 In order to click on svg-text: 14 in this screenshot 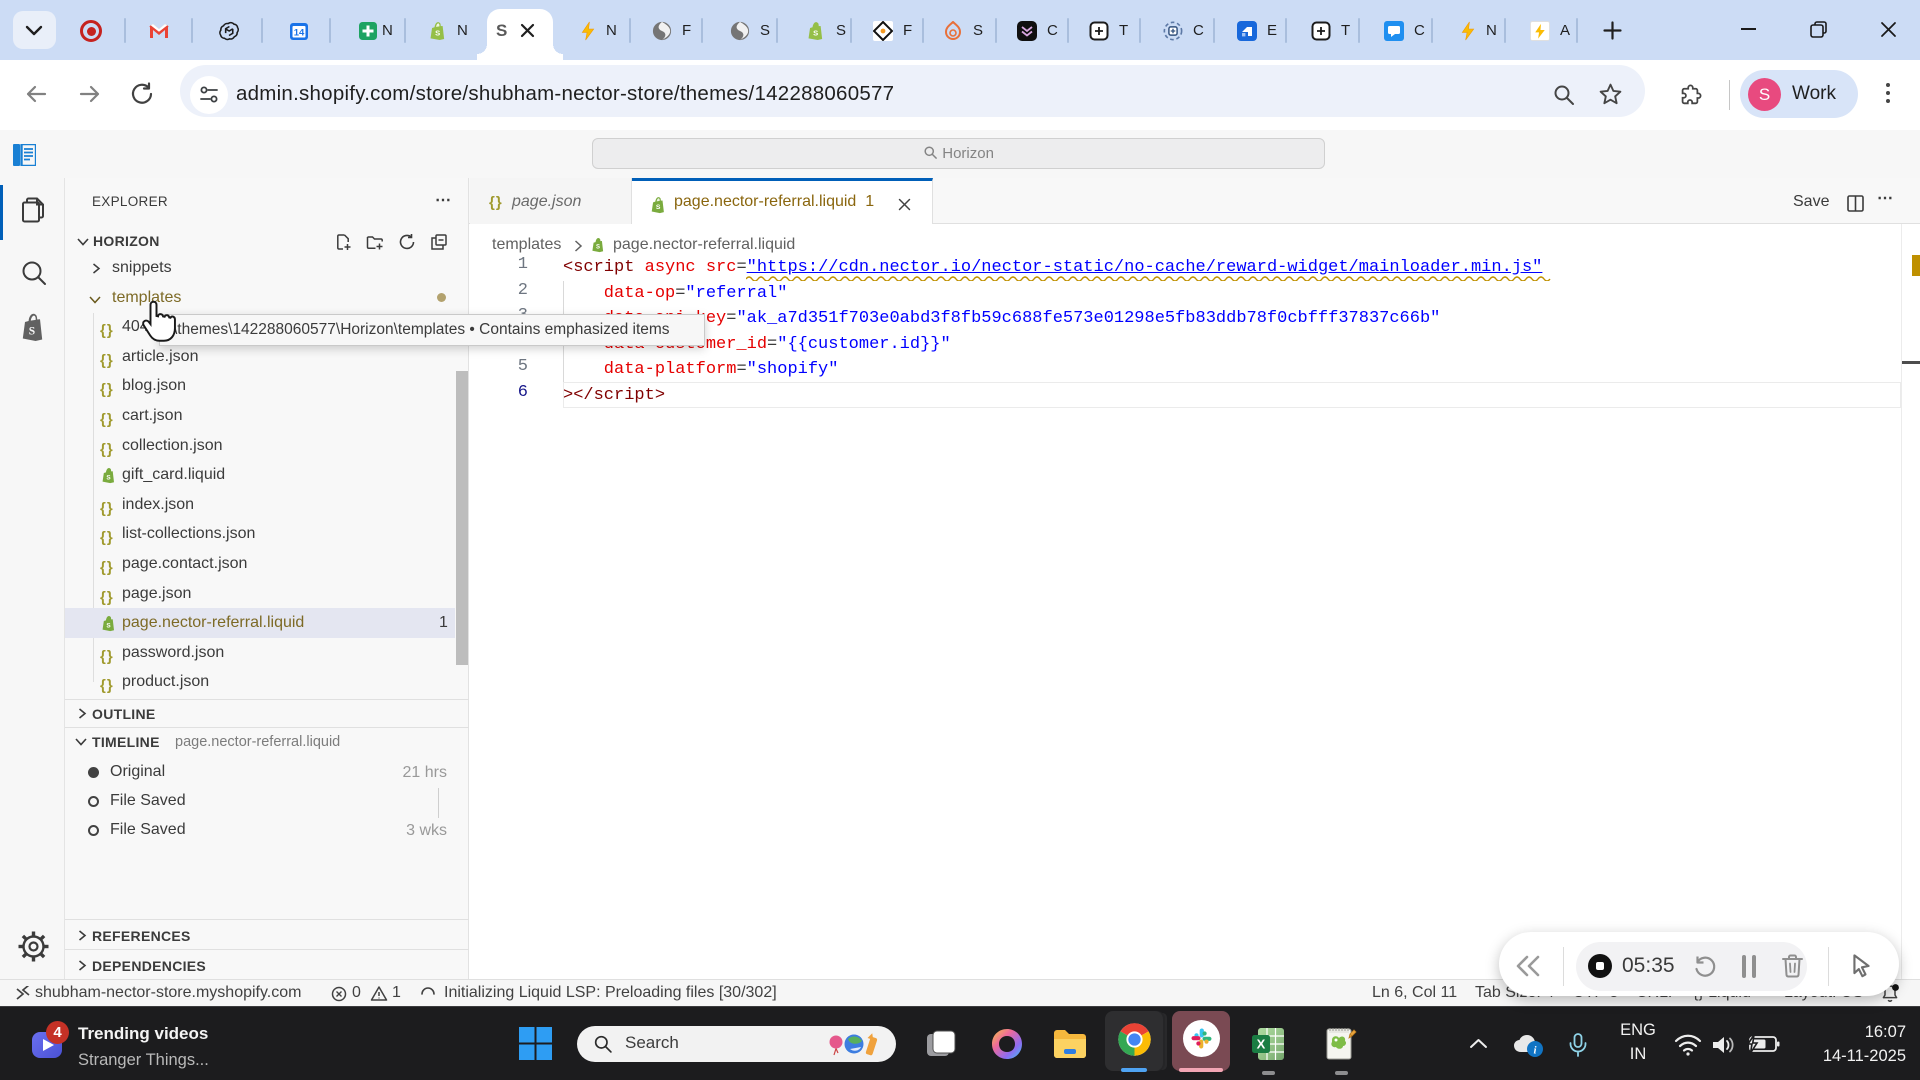, I will do `click(299, 33)`.